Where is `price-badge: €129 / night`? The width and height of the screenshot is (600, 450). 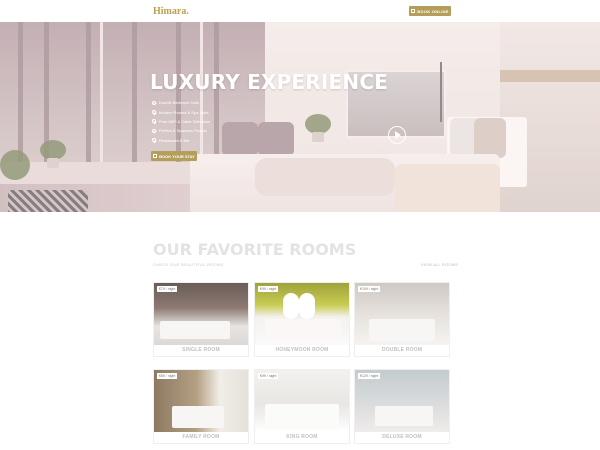 price-badge: €129 / night is located at coordinates (369, 376).